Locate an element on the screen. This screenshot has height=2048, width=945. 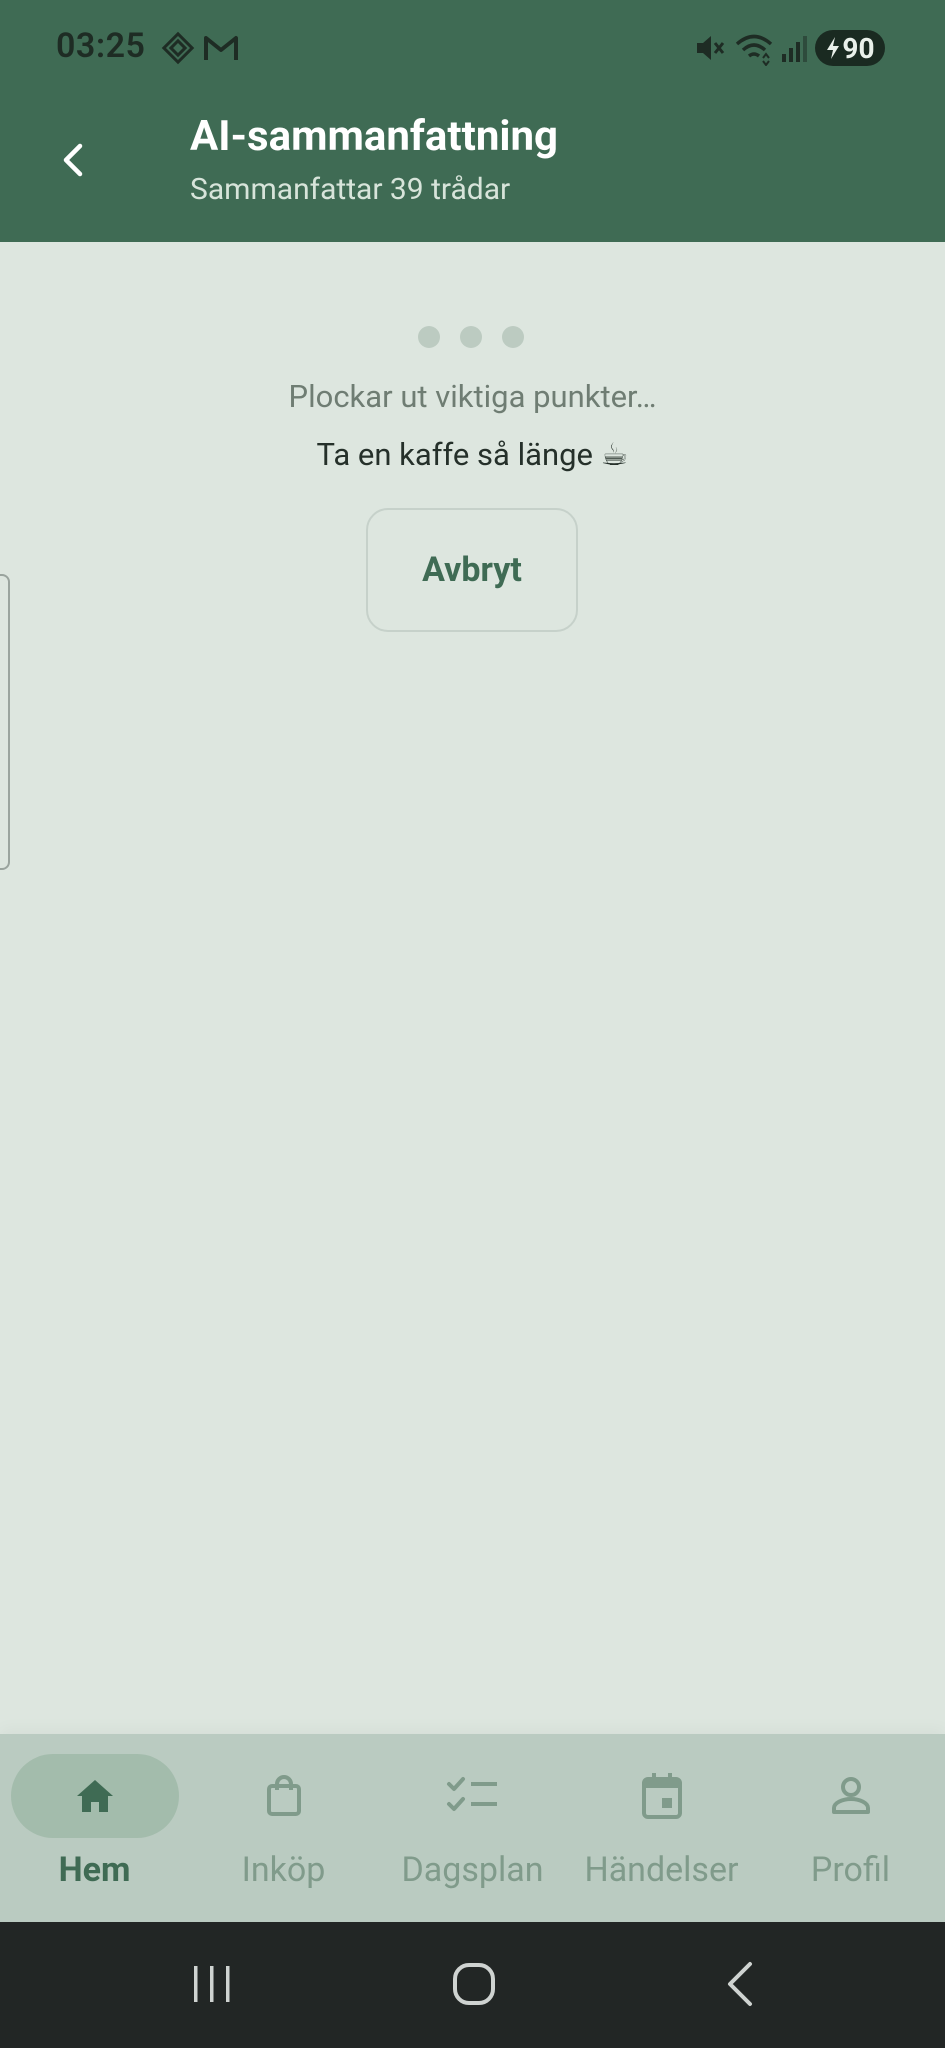
home-circle-icon is located at coordinates (474, 1984).